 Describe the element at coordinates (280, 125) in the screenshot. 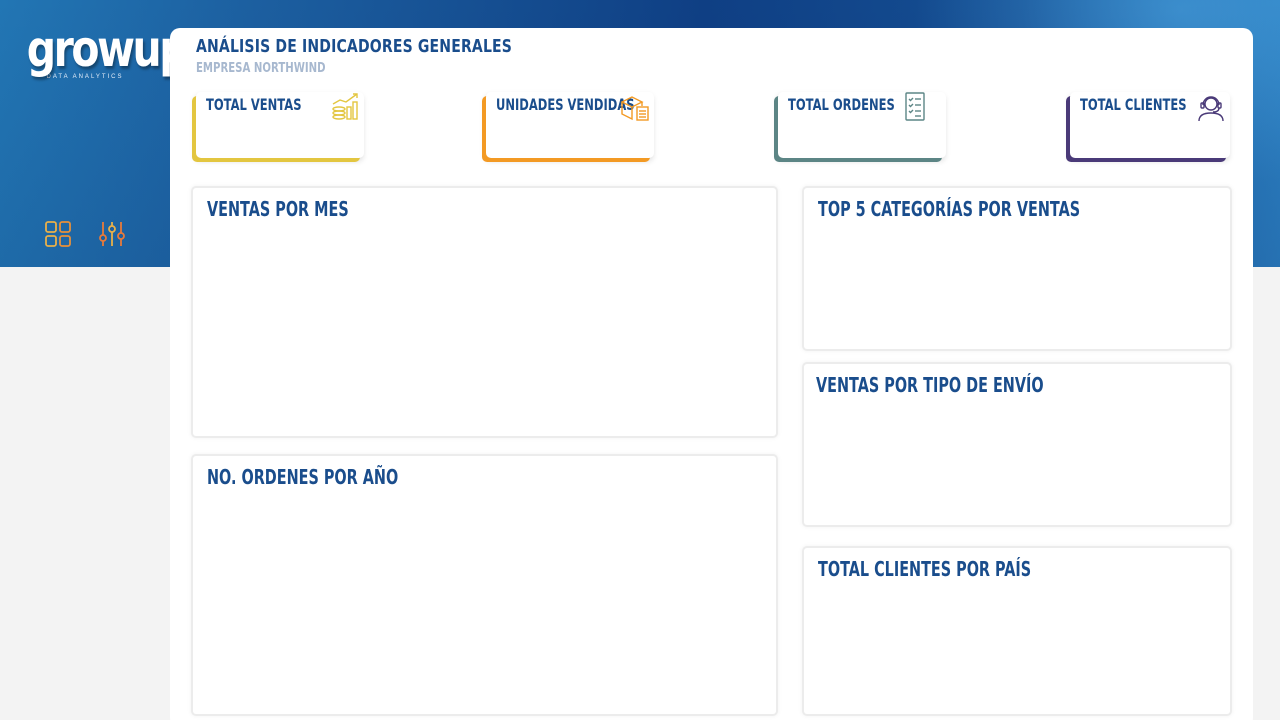

I see `kpi-total-ventas: TOTAL VENTAS` at that location.